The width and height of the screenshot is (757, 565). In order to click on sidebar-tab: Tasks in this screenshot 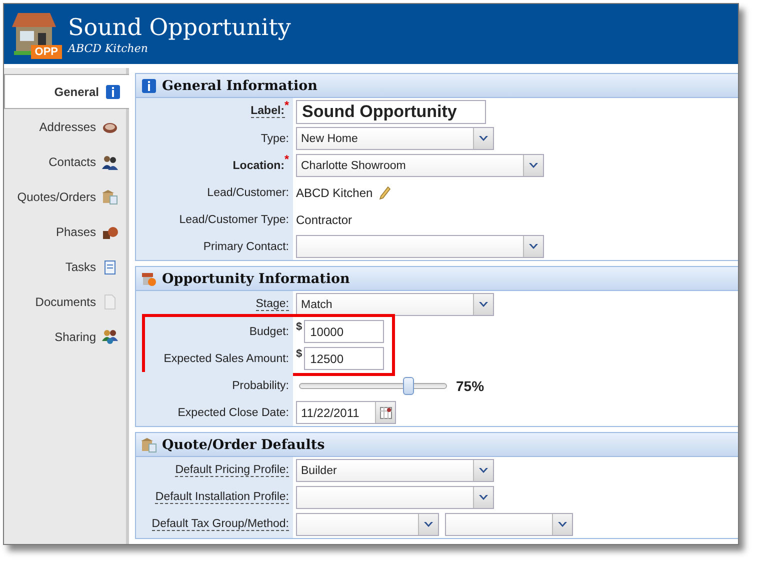, I will do `click(65, 266)`.